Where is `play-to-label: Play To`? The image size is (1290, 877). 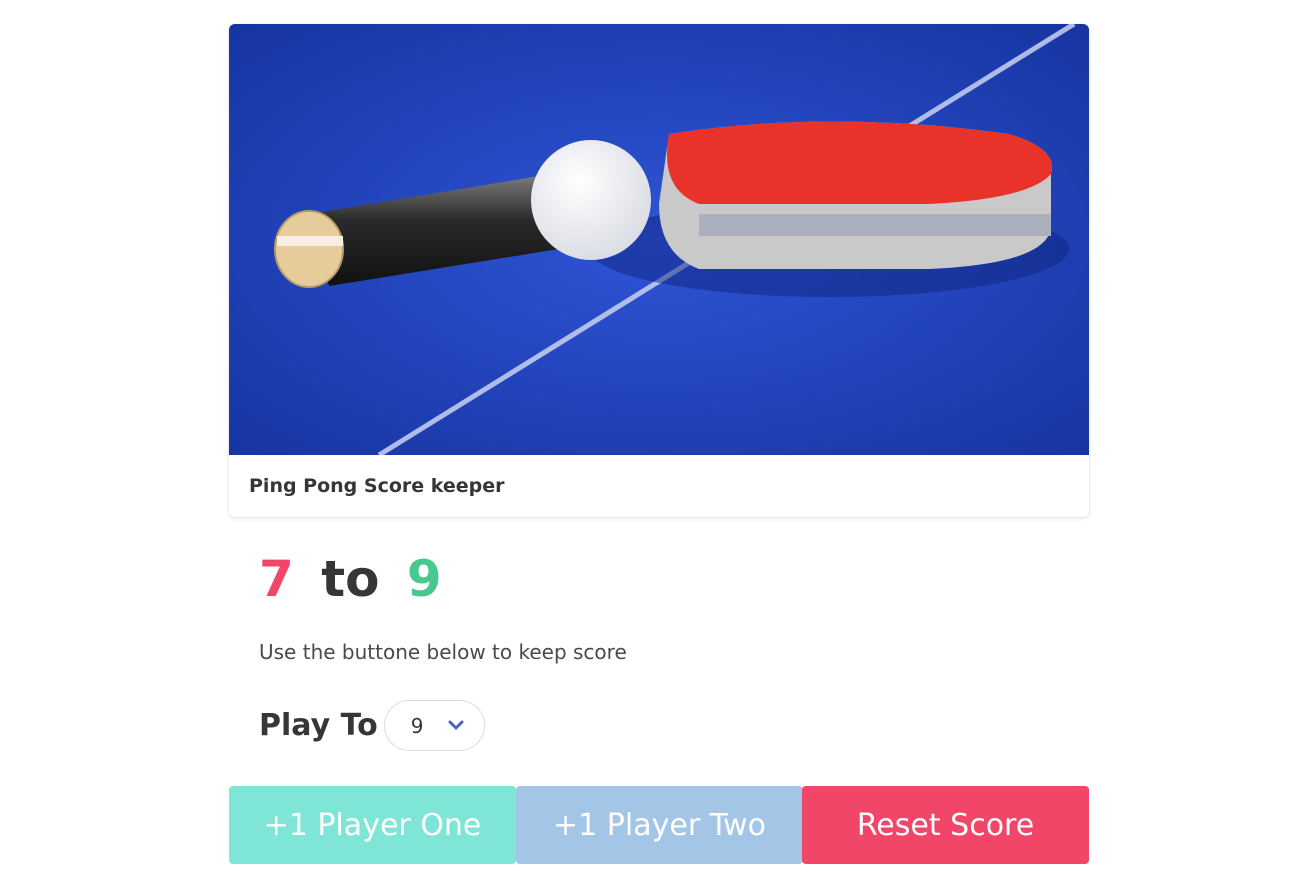 play-to-label: Play To is located at coordinates (318, 725).